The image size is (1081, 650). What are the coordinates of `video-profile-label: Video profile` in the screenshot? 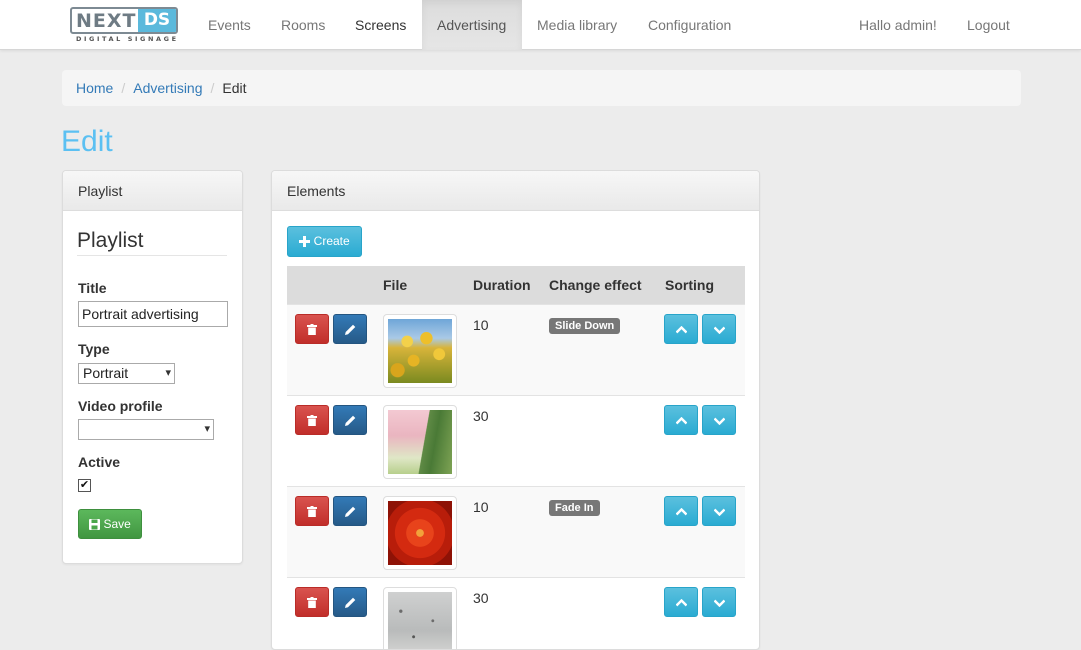 It's located at (120, 406).